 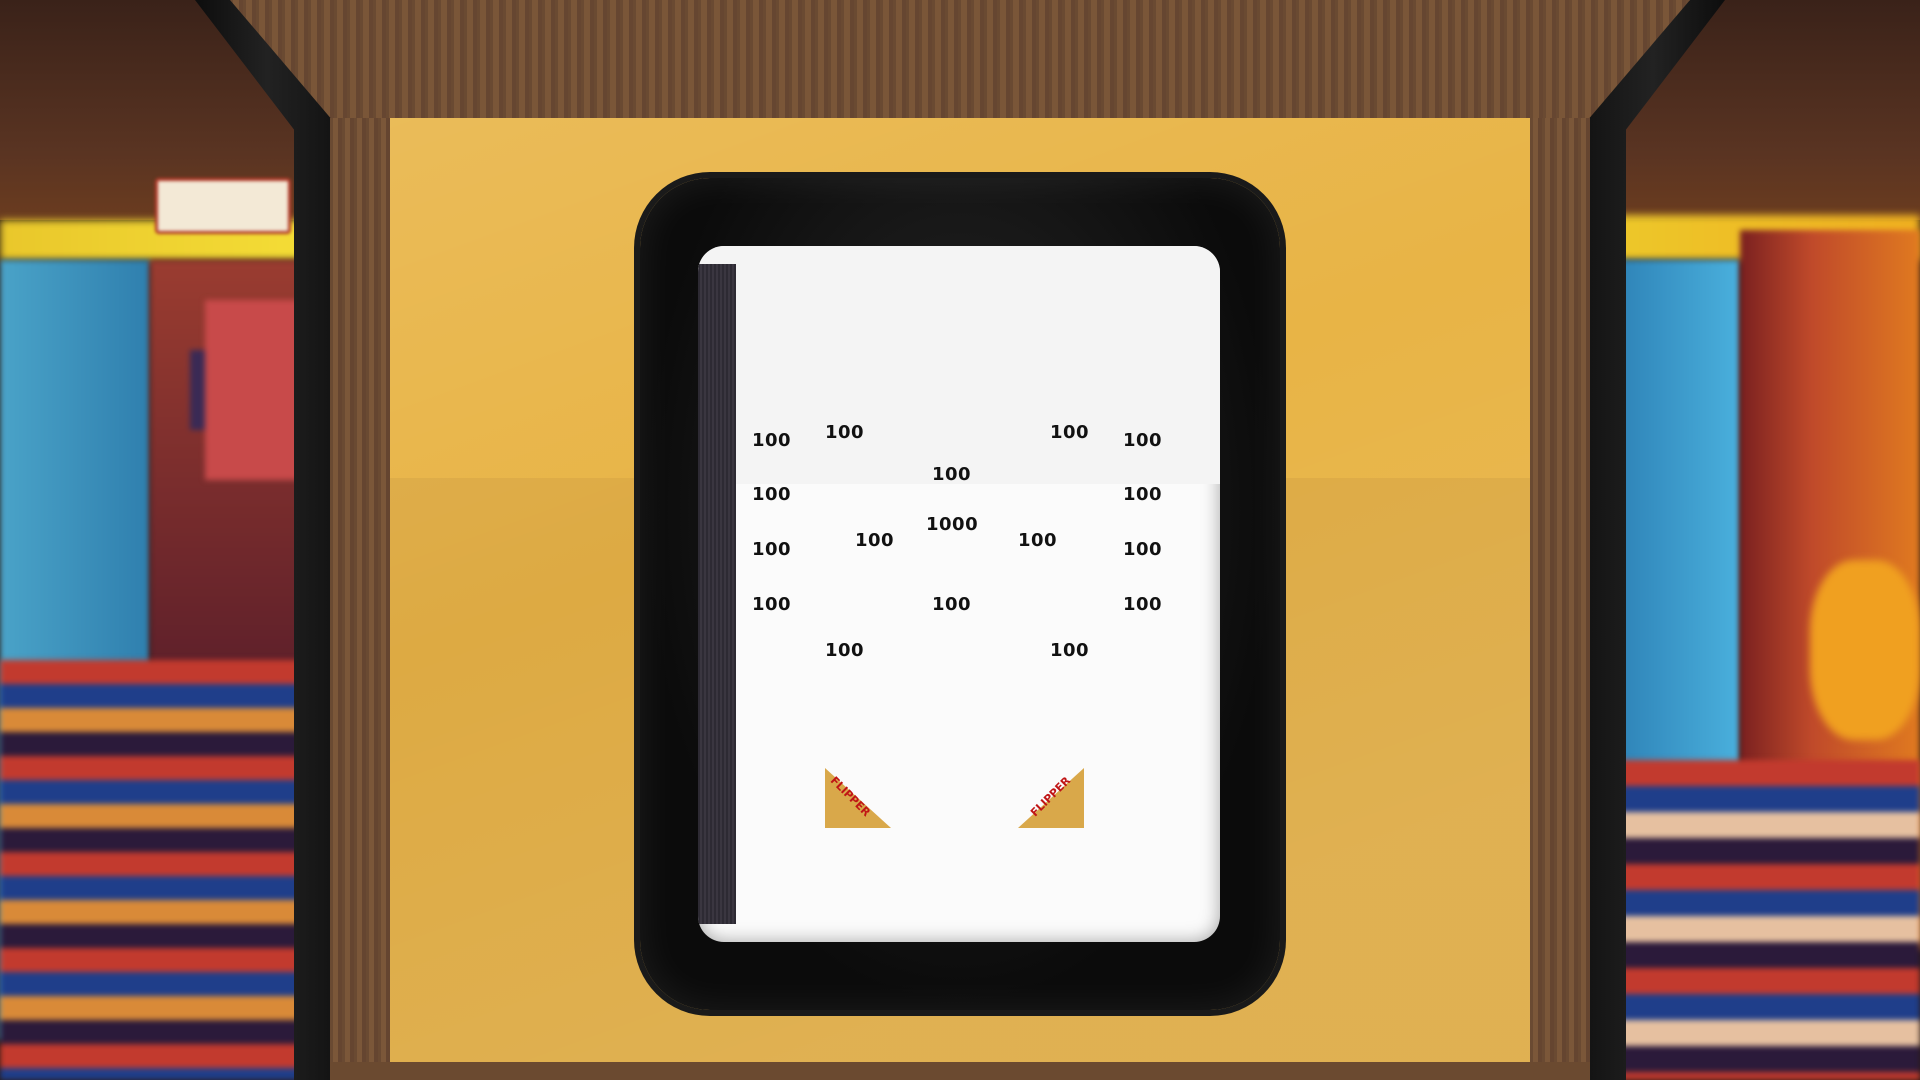 What do you see at coordinates (1560, 599) in the screenshot?
I see `cabinet-right-wood` at bounding box center [1560, 599].